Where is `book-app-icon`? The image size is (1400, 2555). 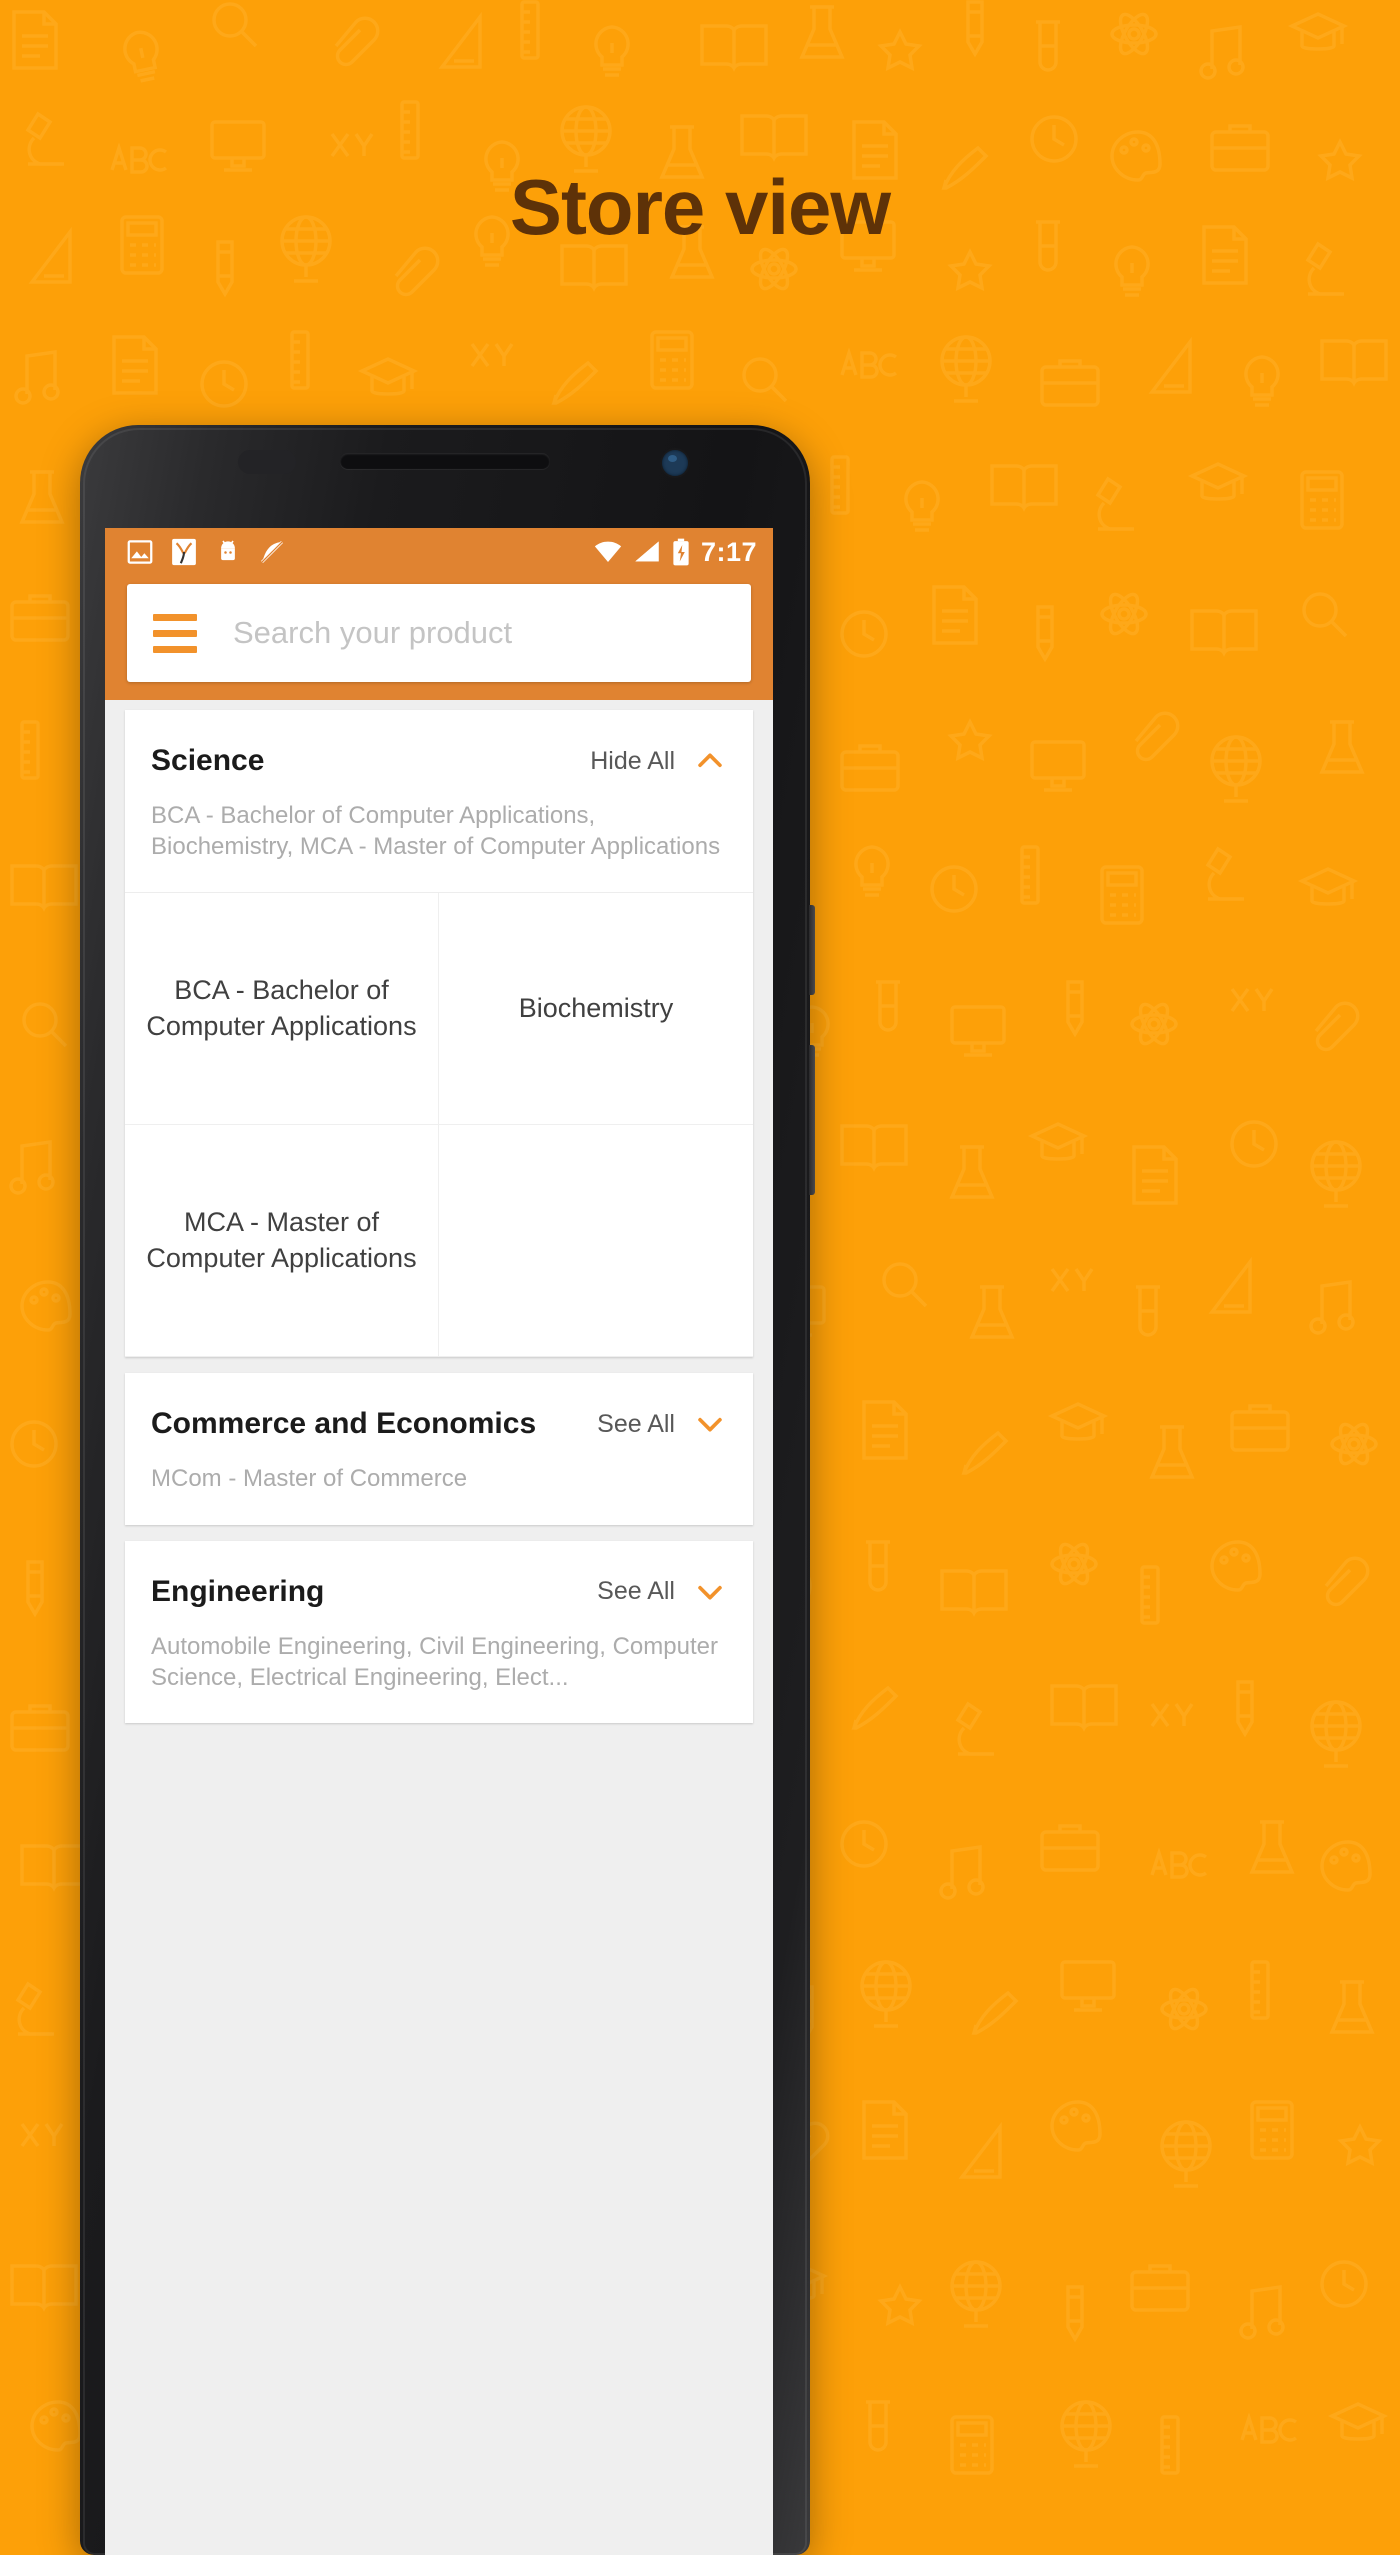
book-app-icon is located at coordinates (184, 552).